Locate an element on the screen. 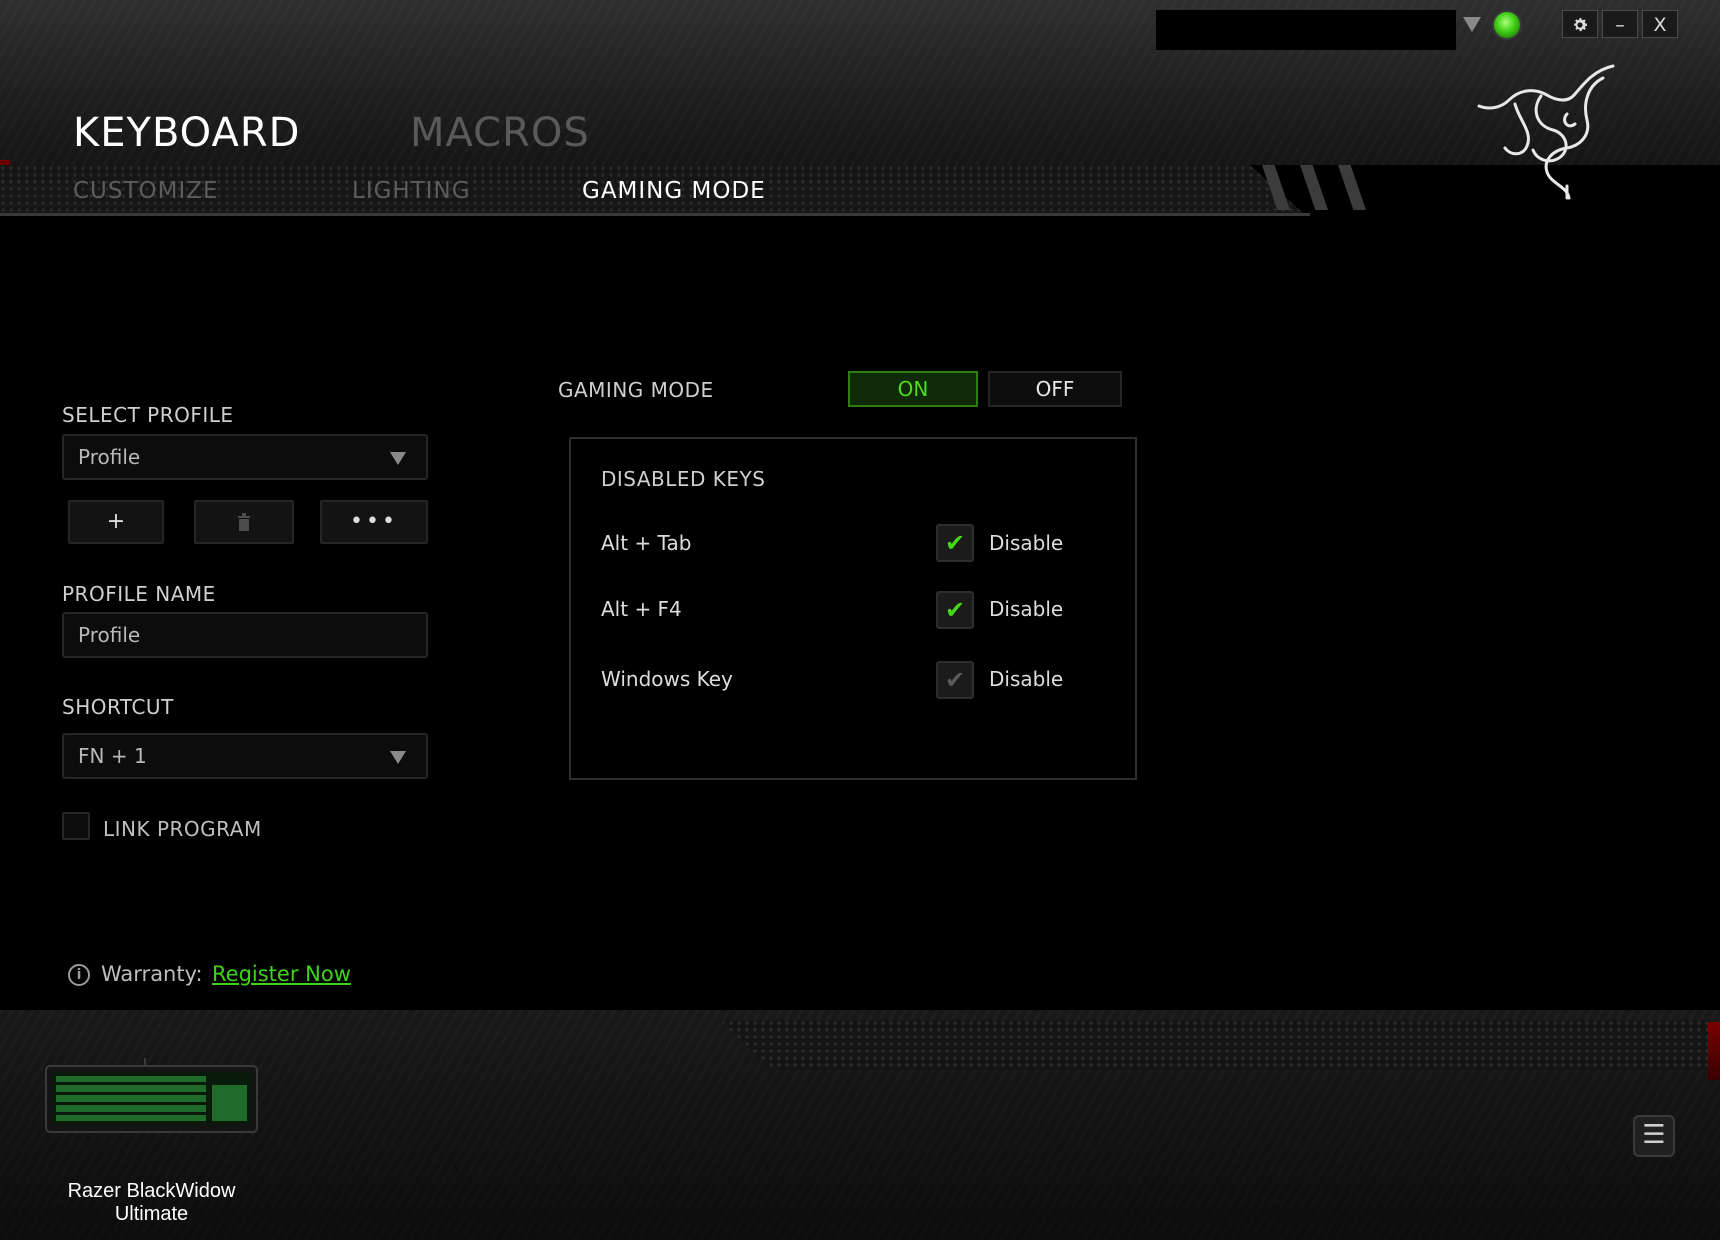 Image resolution: width=1720 pixels, height=1240 pixels. key-name: Windows Key is located at coordinates (667, 679).